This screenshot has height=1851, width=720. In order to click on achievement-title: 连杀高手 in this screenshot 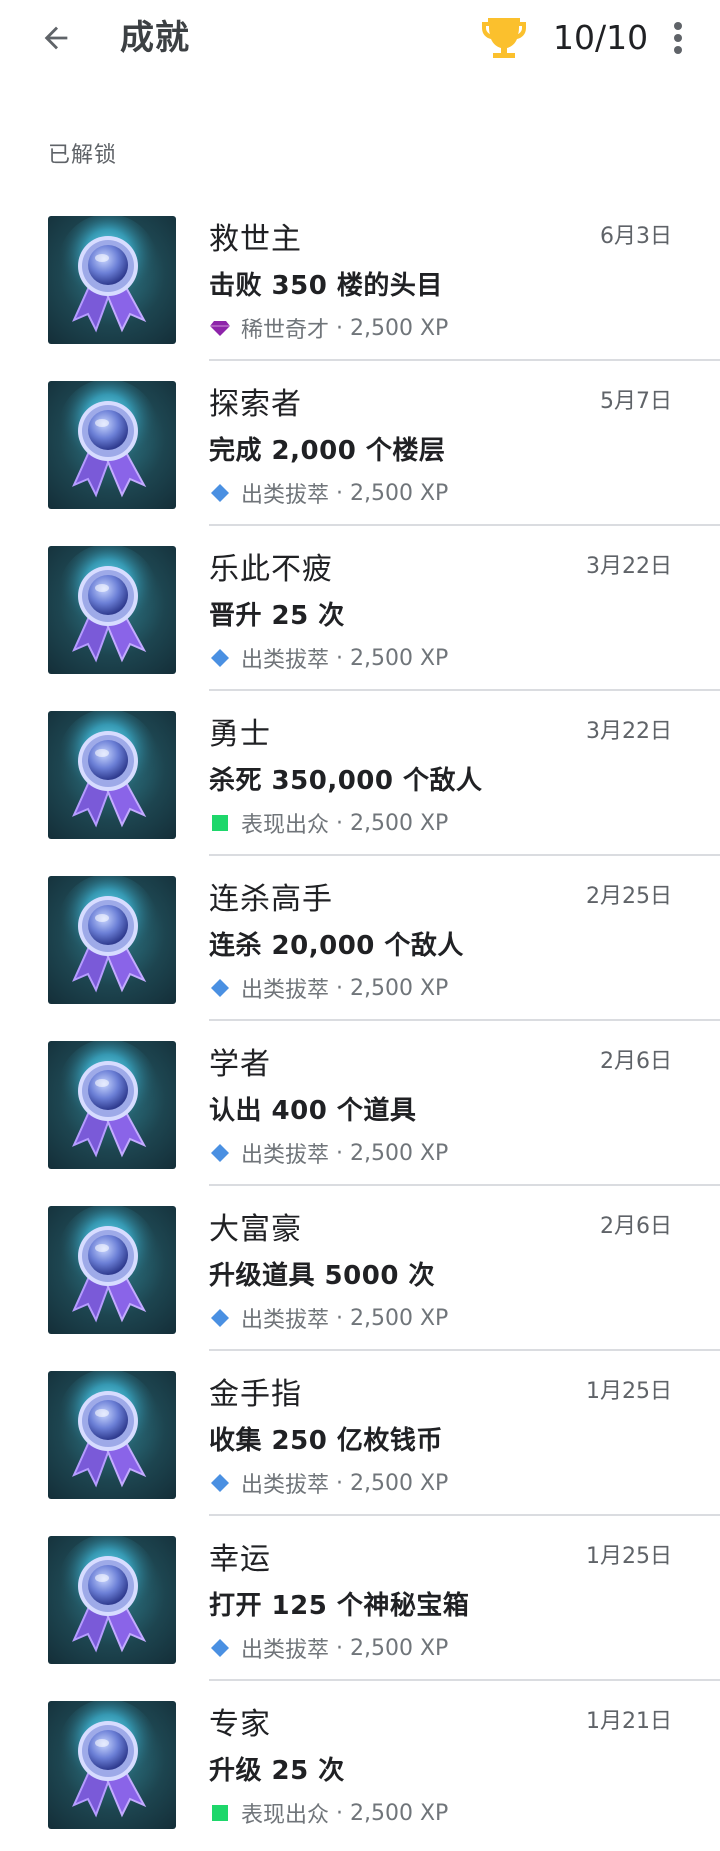, I will do `click(271, 899)`.